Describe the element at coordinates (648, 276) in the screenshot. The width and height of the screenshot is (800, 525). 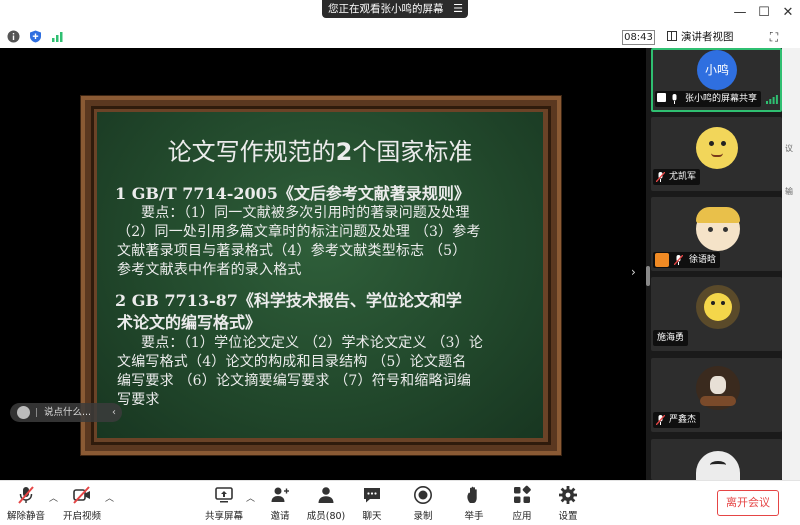
I see `gallery-resize-handle` at that location.